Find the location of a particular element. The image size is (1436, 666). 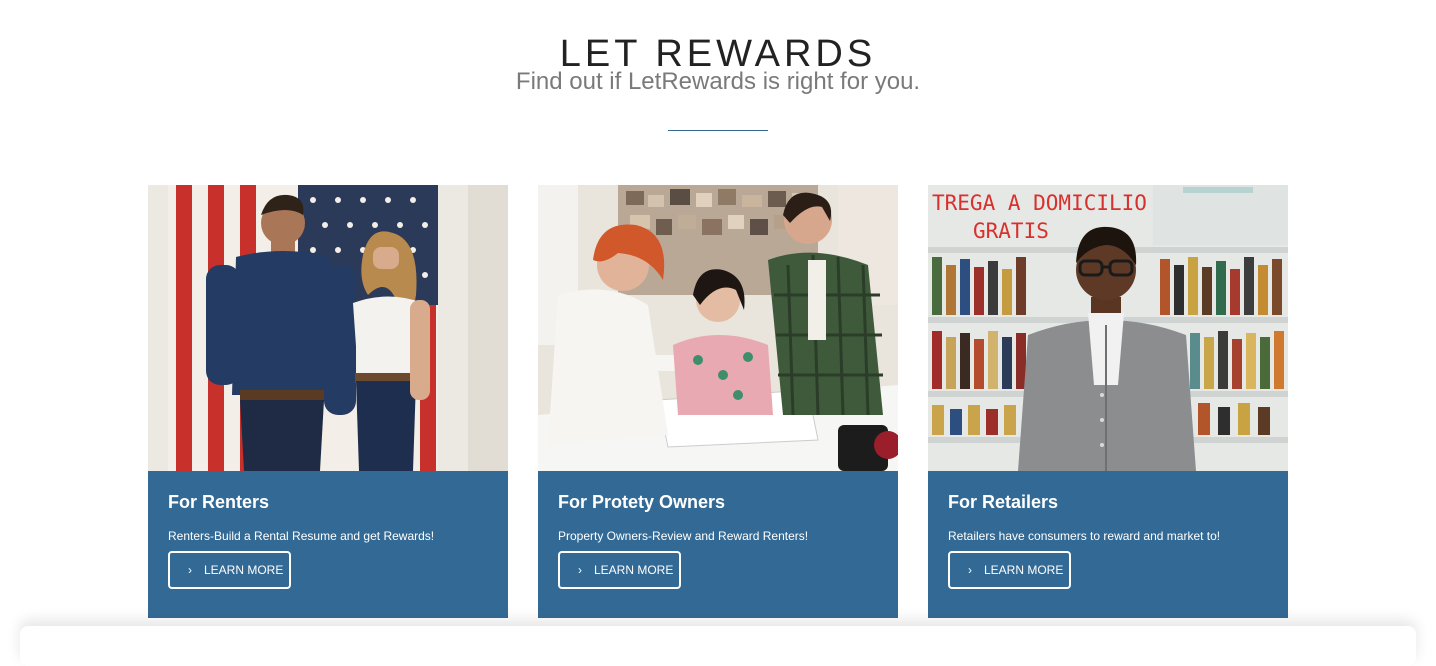

retailers-photo: TREGA A DOMICILIO GRATIS is located at coordinates (1108, 328).